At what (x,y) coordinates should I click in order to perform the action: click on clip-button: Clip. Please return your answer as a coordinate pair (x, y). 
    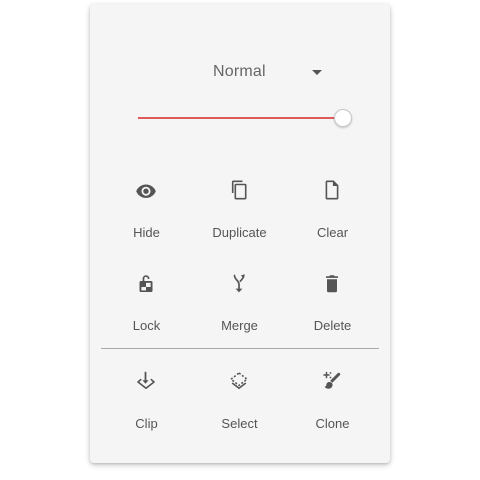
    Looking at the image, I should click on (146, 413).